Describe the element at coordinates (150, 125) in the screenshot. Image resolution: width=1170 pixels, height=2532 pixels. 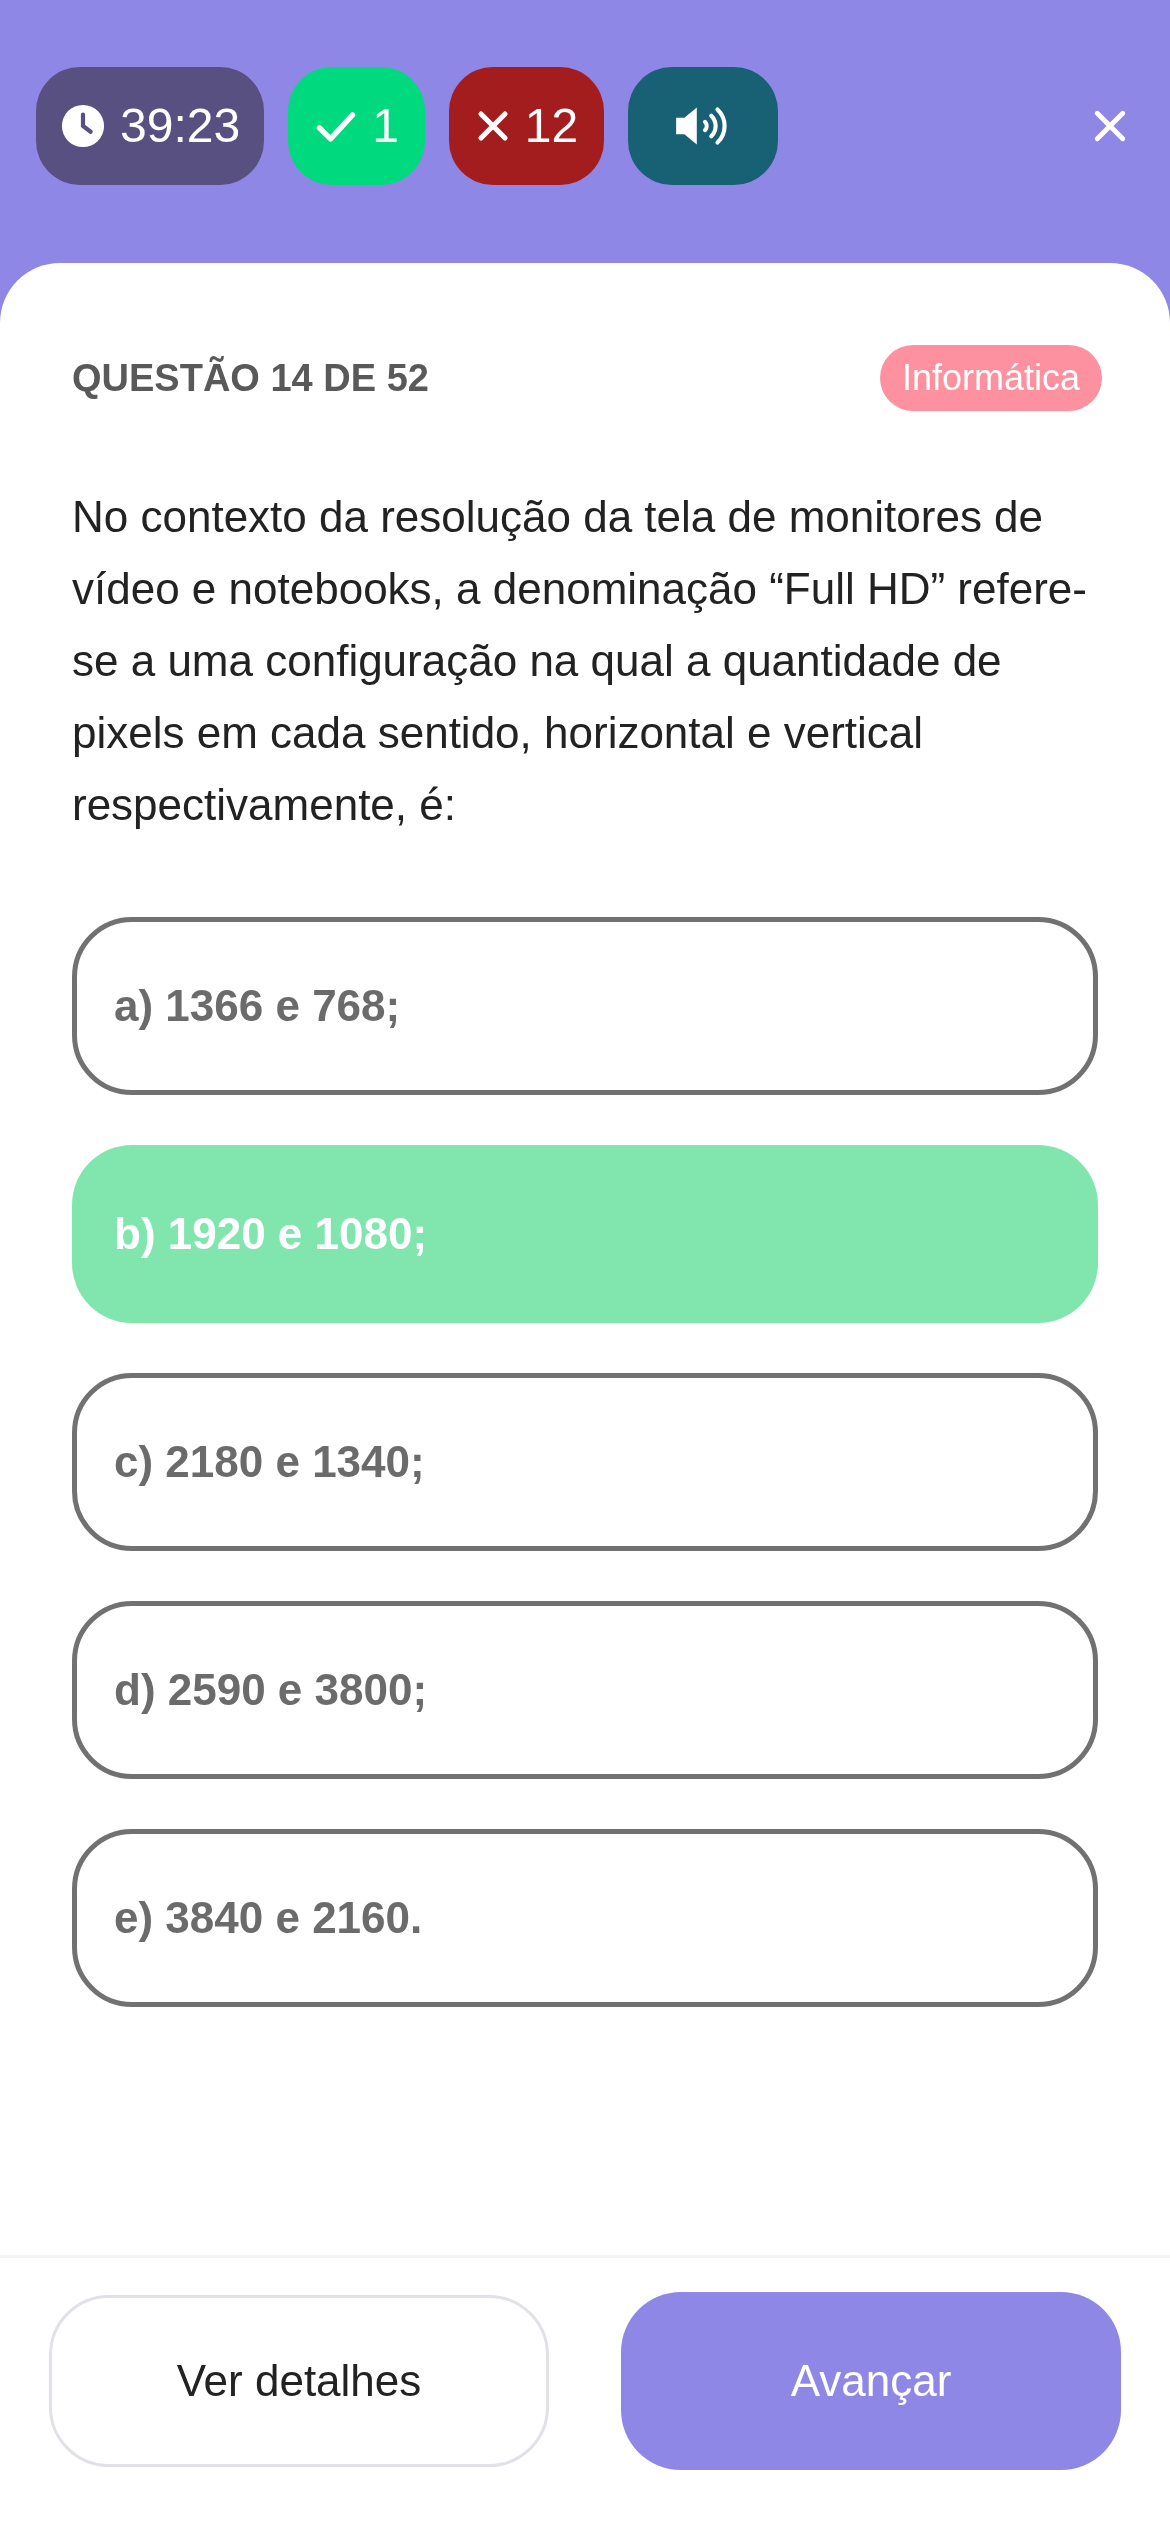
I see `timer-badge: 39:23` at that location.